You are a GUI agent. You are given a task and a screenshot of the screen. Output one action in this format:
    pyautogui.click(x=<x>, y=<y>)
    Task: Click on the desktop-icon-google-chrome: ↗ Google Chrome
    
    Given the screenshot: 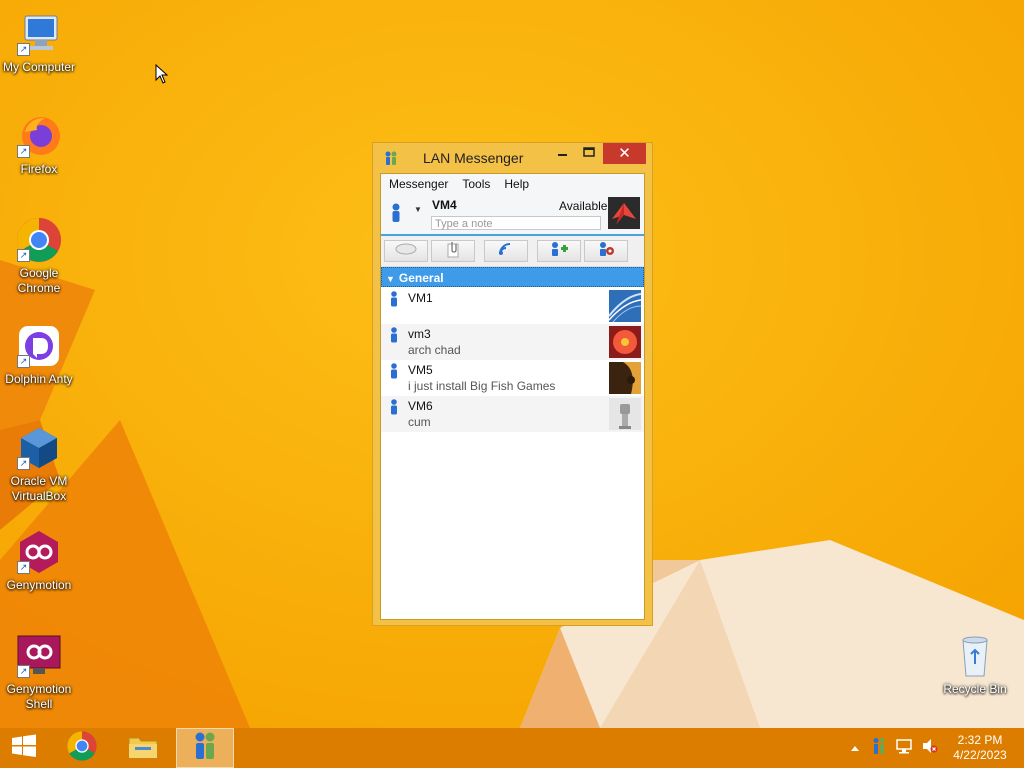 What is the action you would take?
    pyautogui.click(x=39, y=256)
    